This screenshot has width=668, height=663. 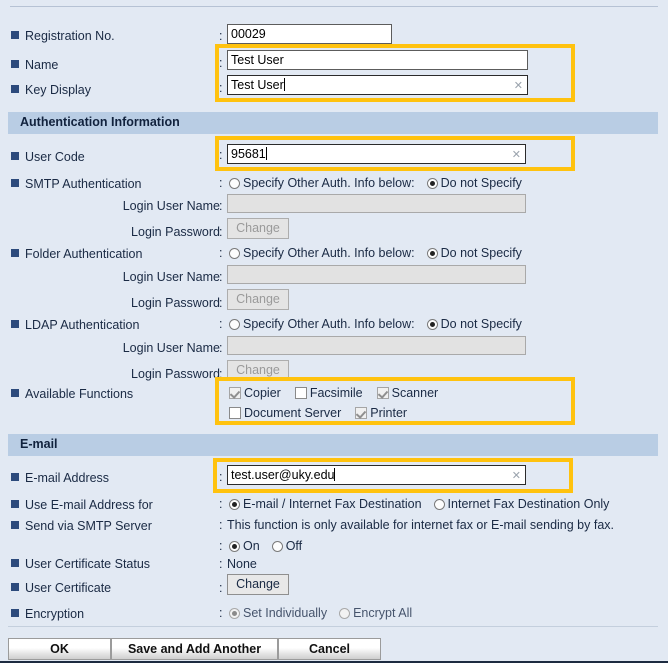 What do you see at coordinates (432, 324) in the screenshot?
I see `ldap-do-not-specify-radio` at bounding box center [432, 324].